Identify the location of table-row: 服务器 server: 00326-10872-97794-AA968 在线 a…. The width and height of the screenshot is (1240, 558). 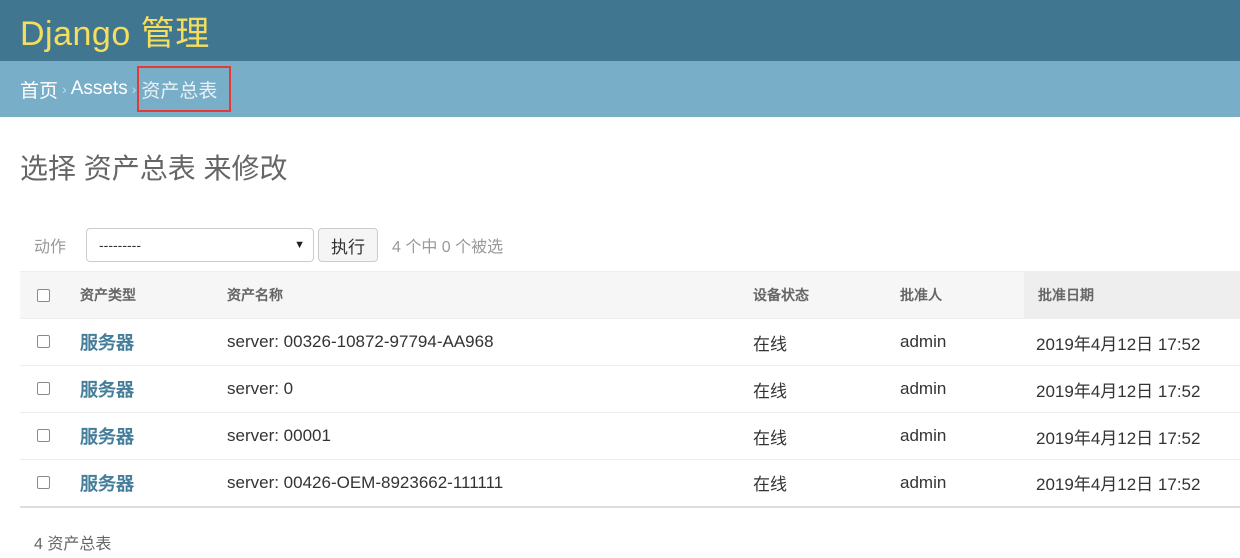
(630, 342).